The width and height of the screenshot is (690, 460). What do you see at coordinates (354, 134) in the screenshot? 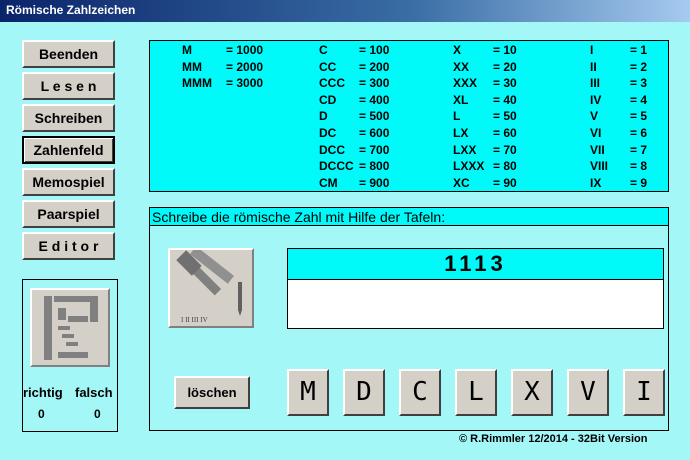
I see `table-row: DC = 600` at bounding box center [354, 134].